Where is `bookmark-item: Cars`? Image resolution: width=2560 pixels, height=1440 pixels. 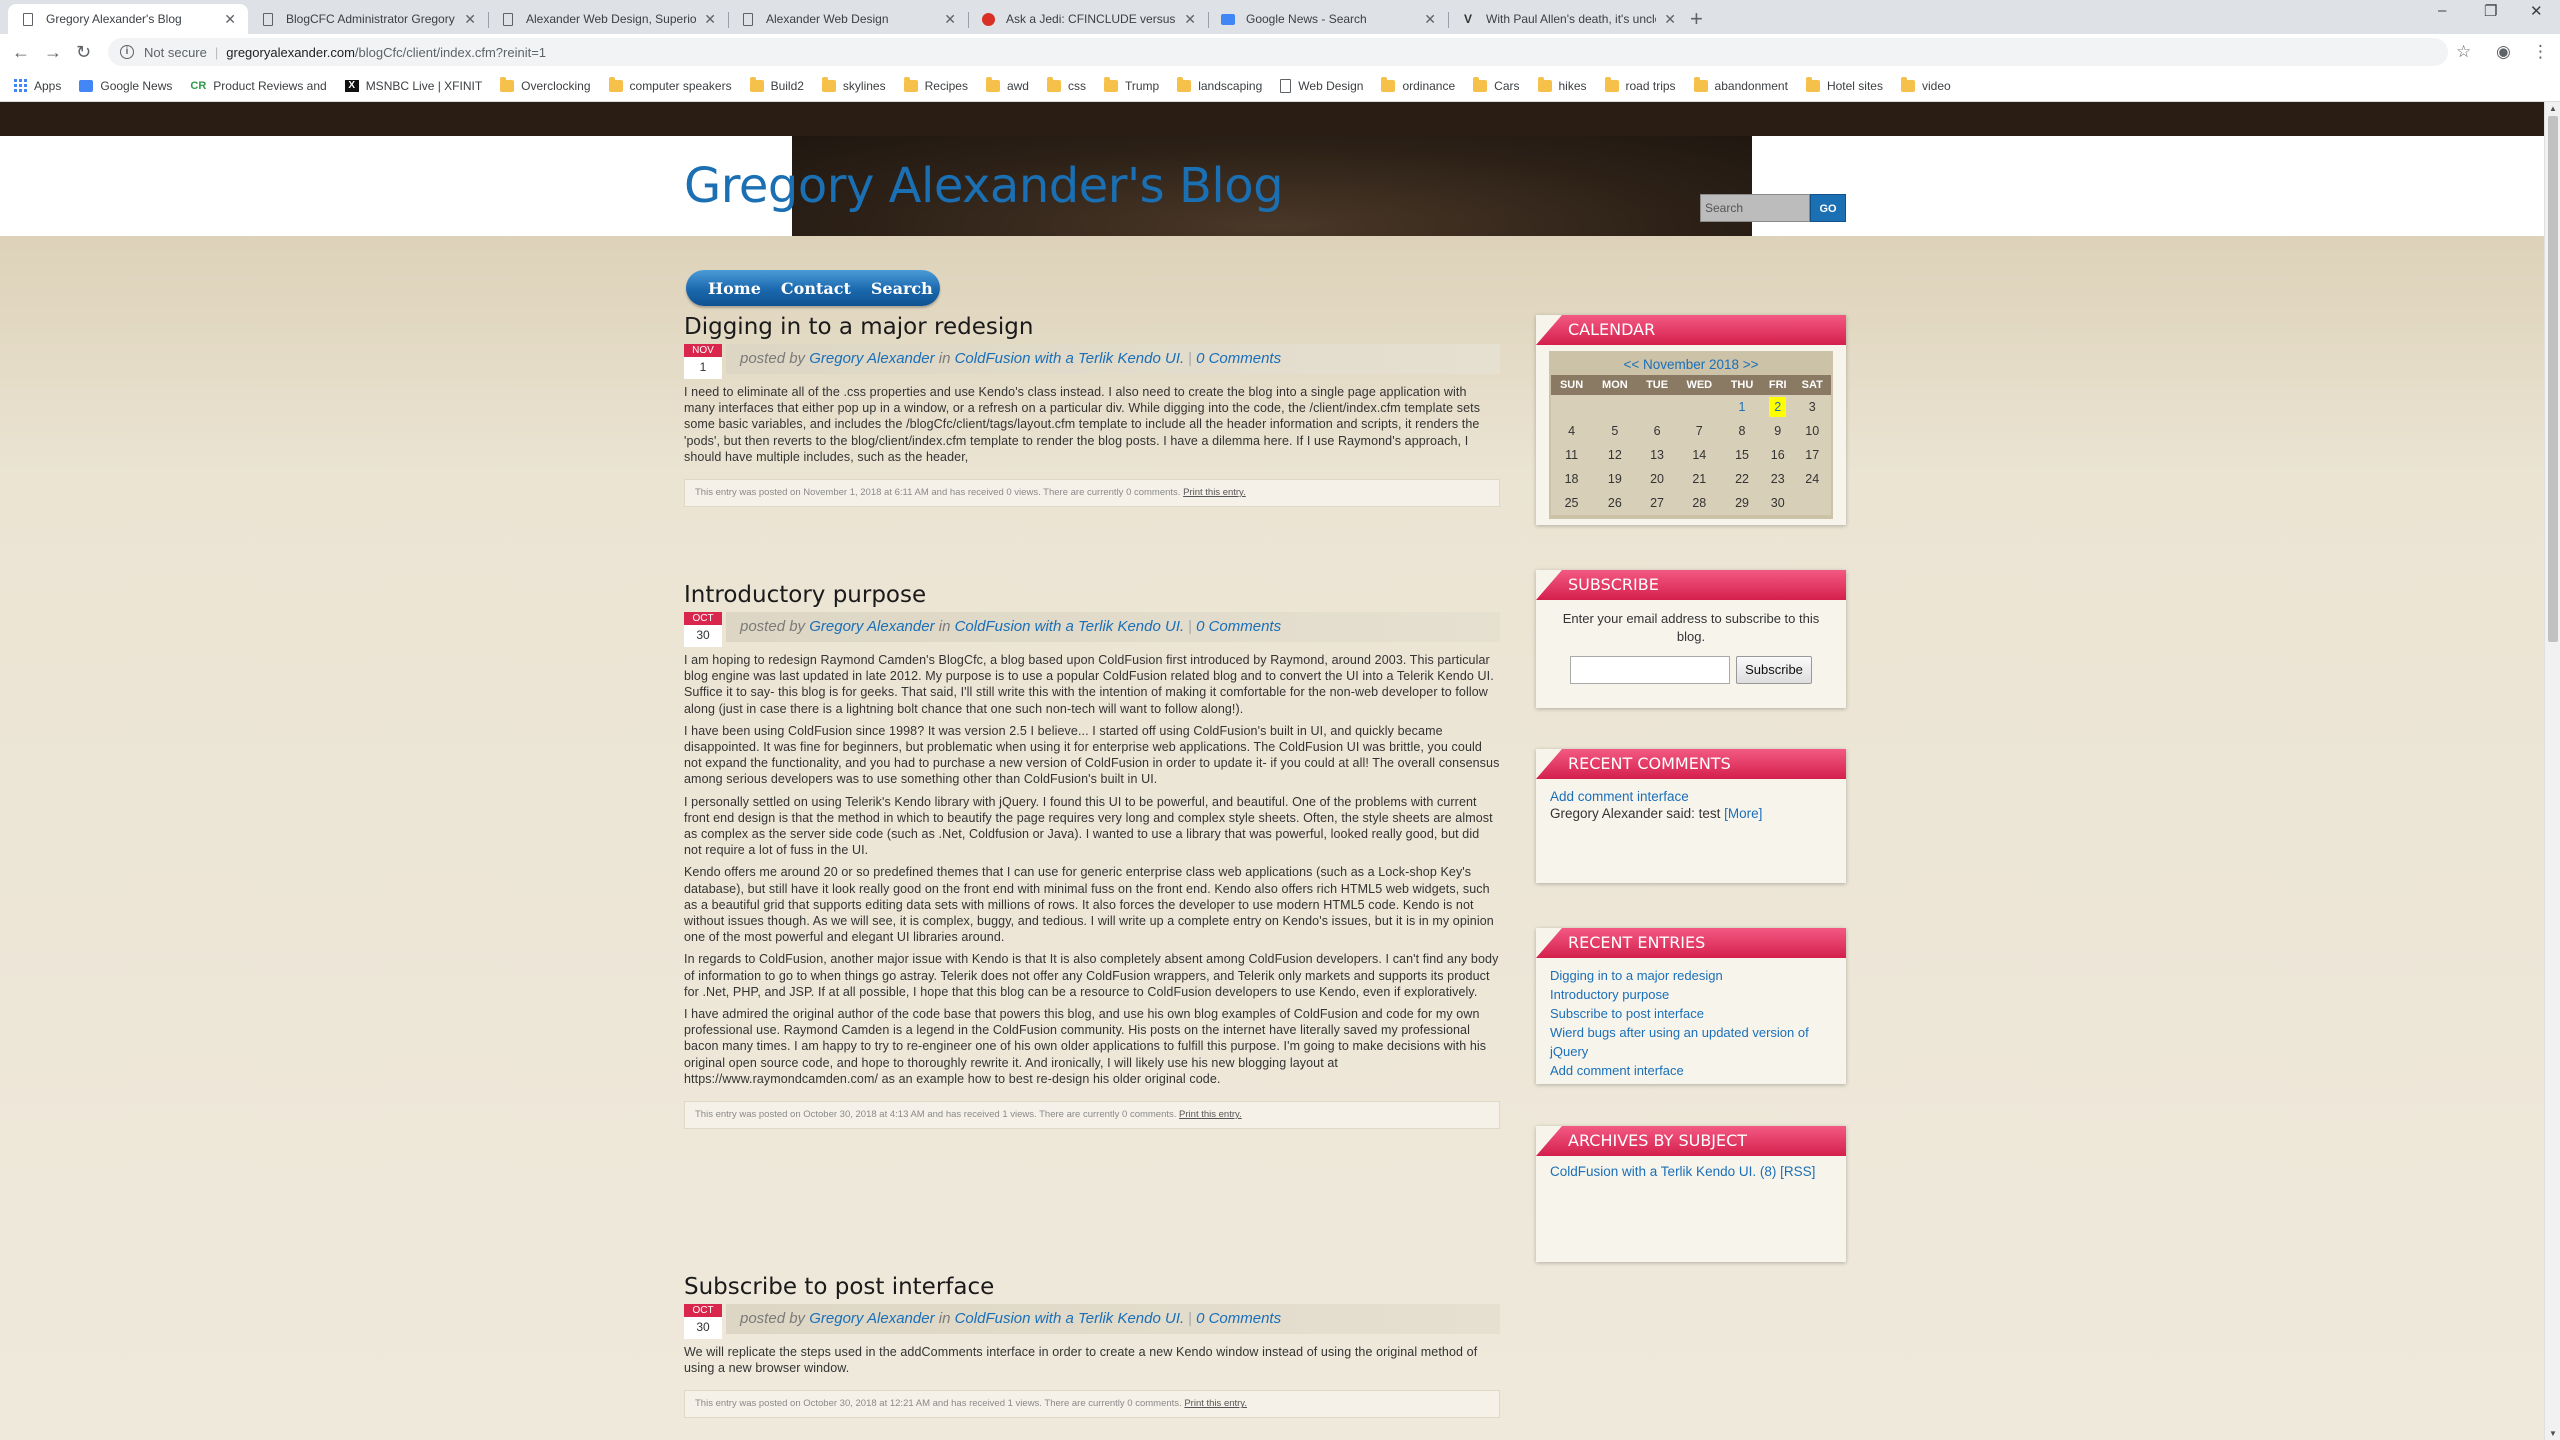 bookmark-item: Cars is located at coordinates (1496, 84).